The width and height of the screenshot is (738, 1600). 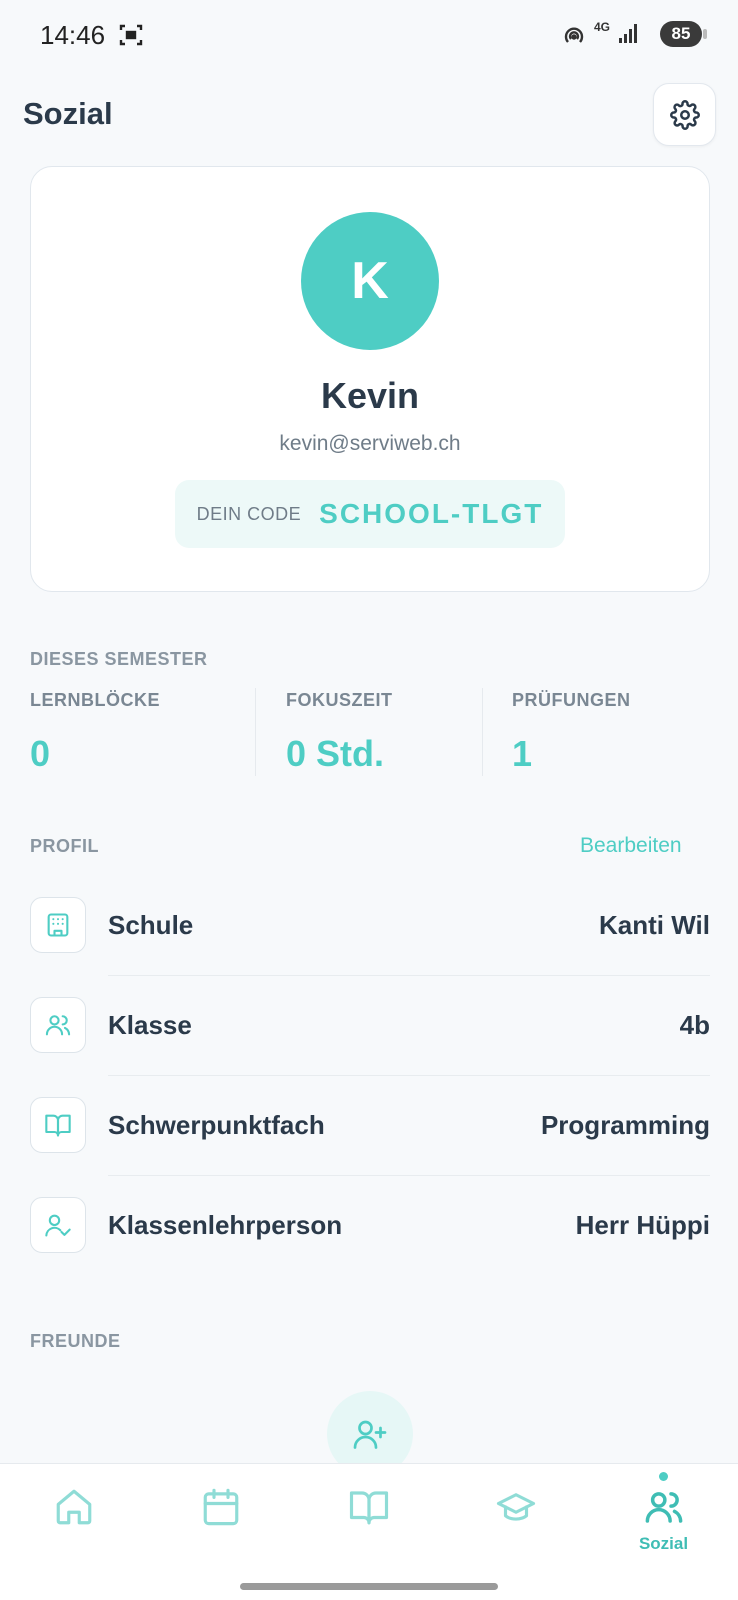 What do you see at coordinates (335, 753) in the screenshot?
I see `stat-value: 0 Std.` at bounding box center [335, 753].